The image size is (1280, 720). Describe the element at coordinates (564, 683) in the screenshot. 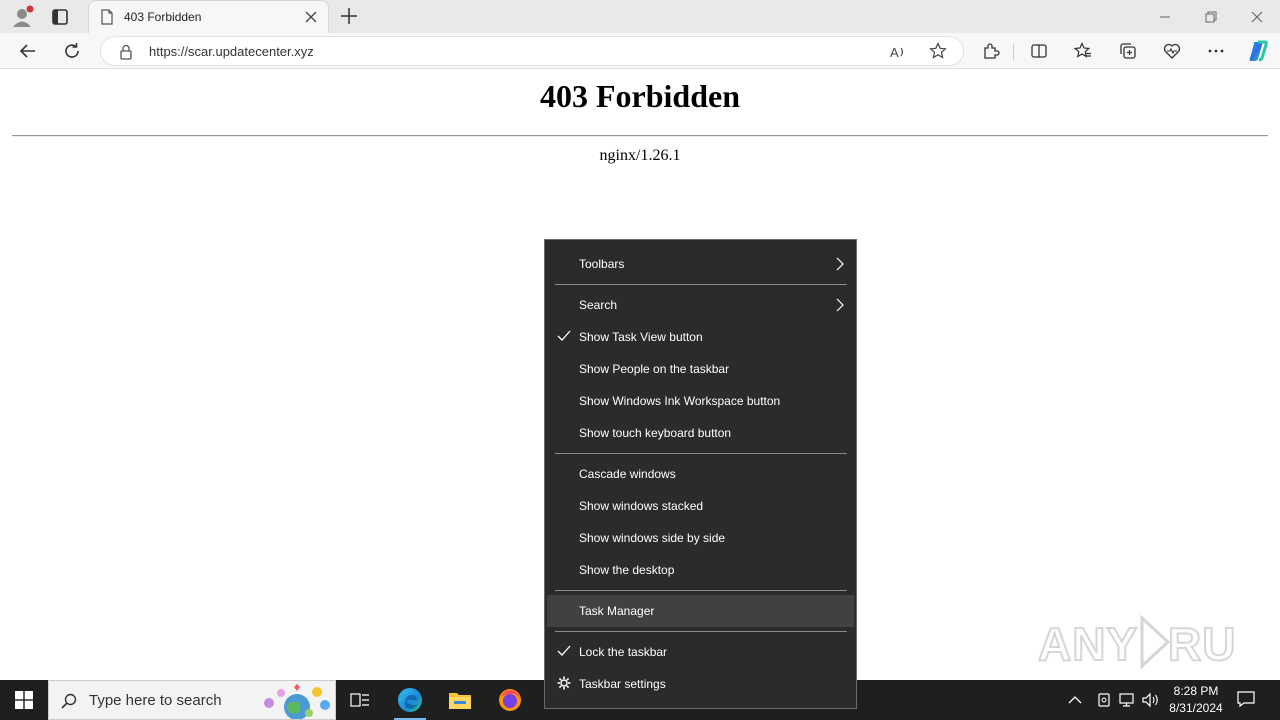

I see `gear-icon` at that location.